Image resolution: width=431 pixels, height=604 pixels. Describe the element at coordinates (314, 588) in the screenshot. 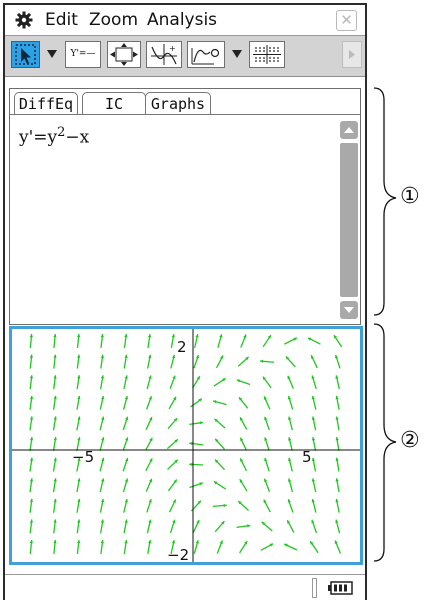

I see `status-indicator` at that location.